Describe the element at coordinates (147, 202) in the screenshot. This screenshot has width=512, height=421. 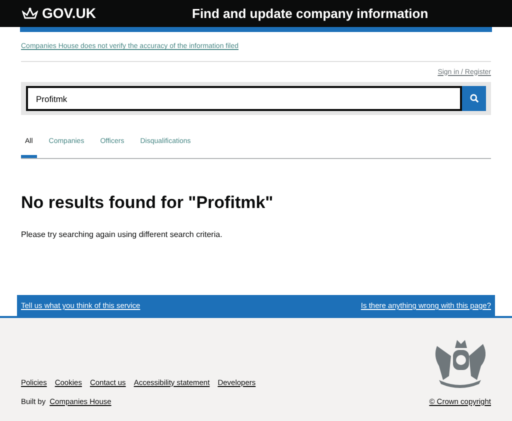
I see `no-results-heading: No results found for "Profitmk"` at that location.